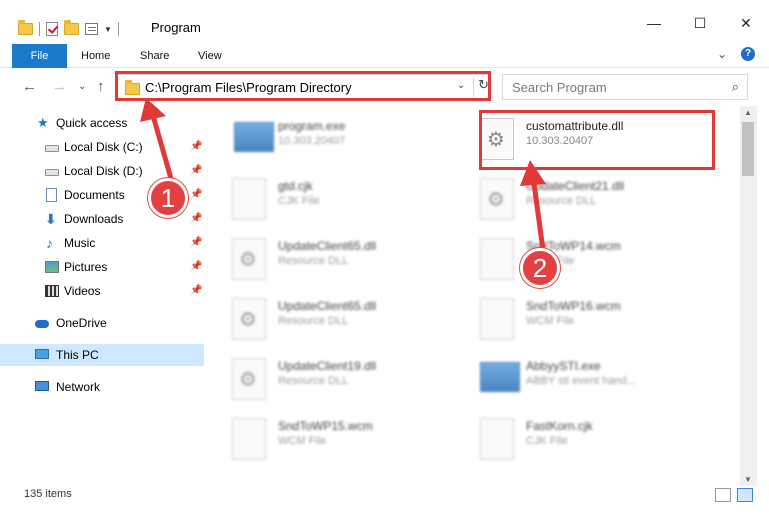  Describe the element at coordinates (573, 436) in the screenshot. I see `file-item: FastKorn.cjk CJK File` at that location.